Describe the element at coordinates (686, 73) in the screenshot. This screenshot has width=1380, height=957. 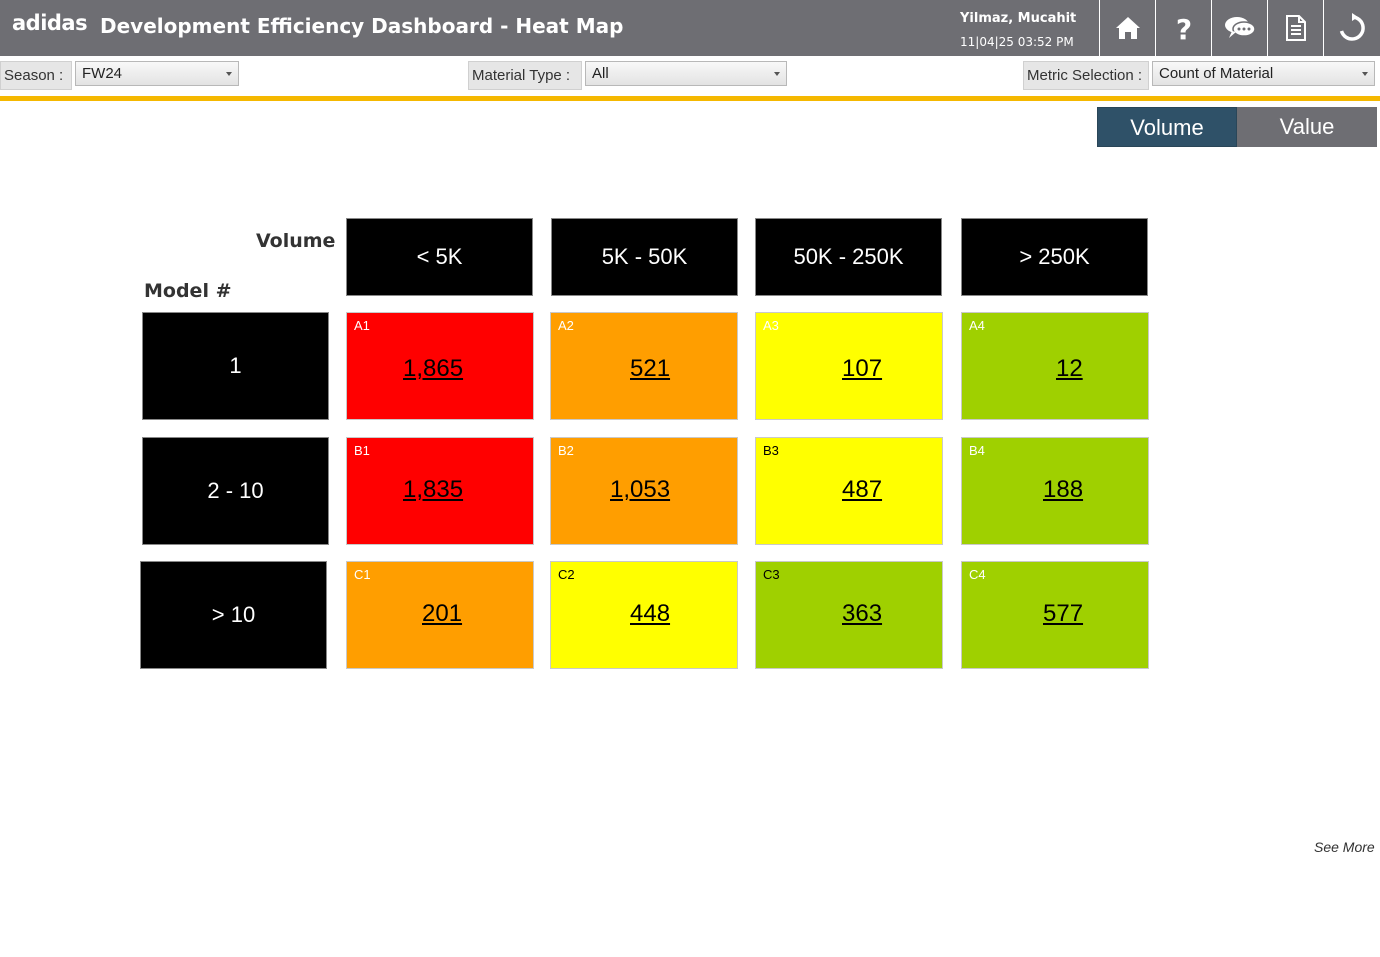
I see `material-type-dropdown: All` at that location.